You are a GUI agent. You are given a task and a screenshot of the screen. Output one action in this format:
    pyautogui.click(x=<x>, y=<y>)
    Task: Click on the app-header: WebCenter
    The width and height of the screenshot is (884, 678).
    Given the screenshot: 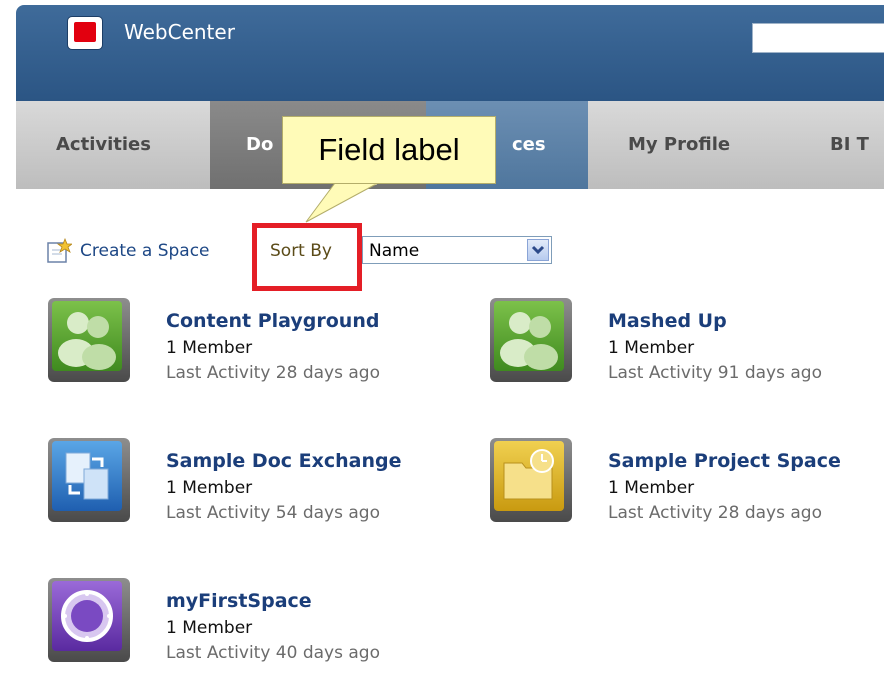 What is the action you would take?
    pyautogui.click(x=450, y=53)
    